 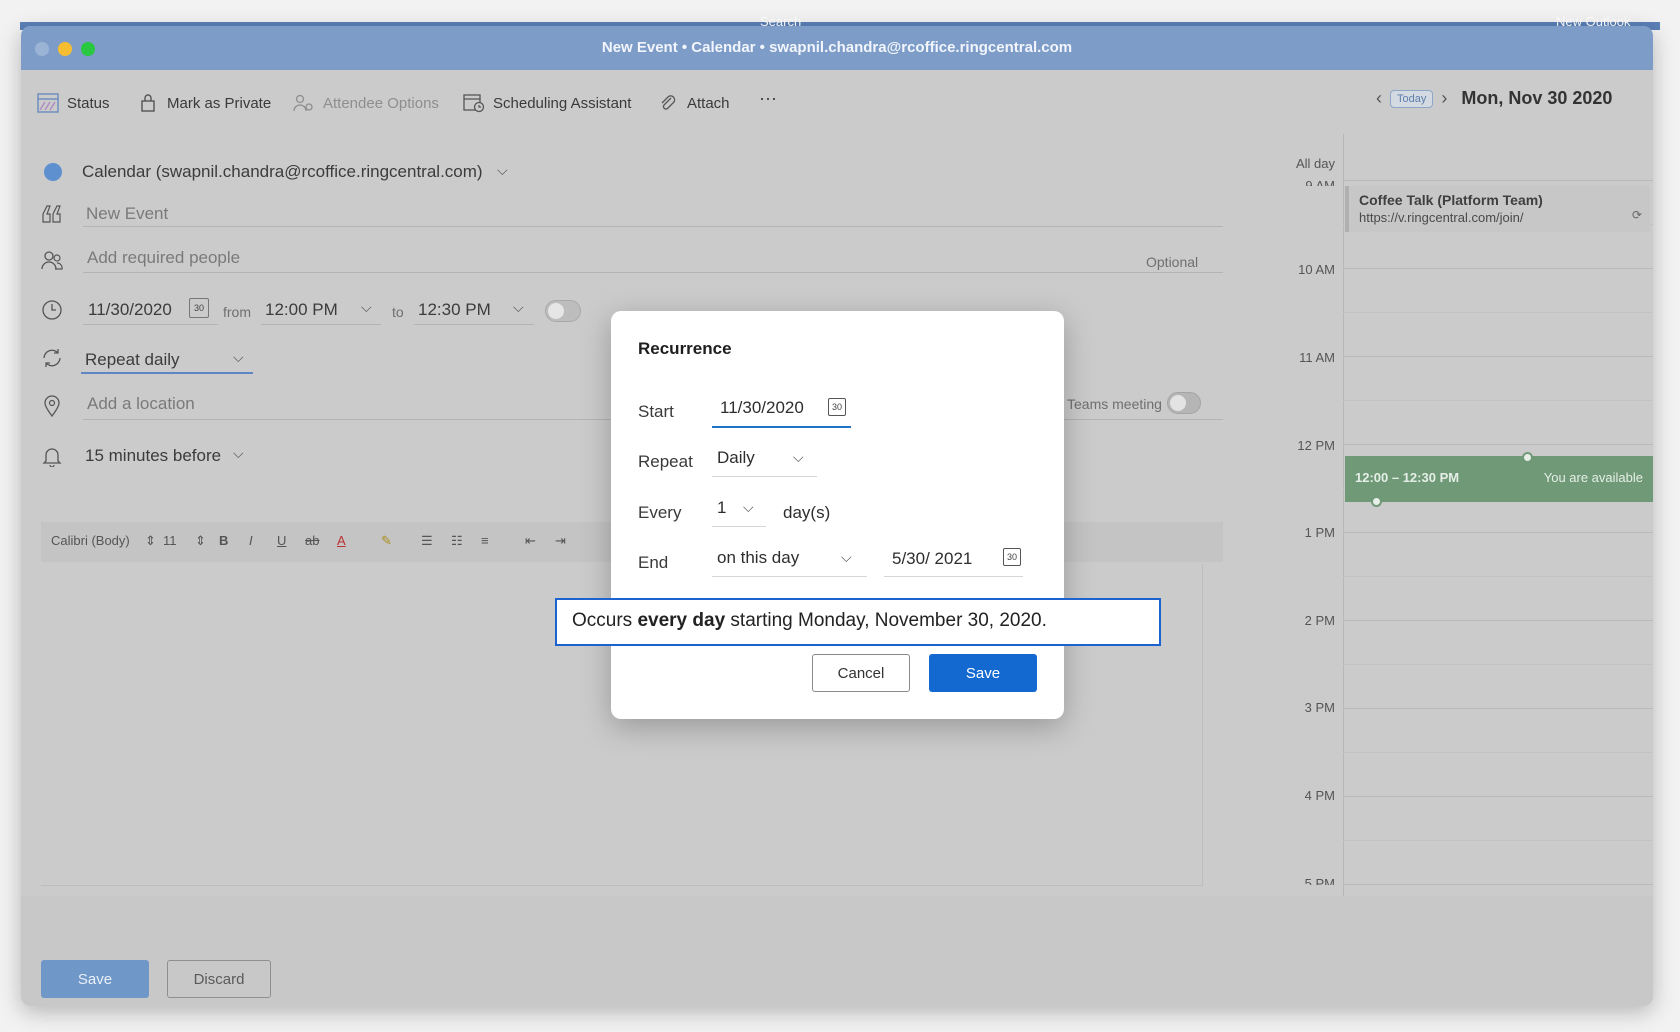 I want to click on today-button: Today, so click(x=1412, y=98).